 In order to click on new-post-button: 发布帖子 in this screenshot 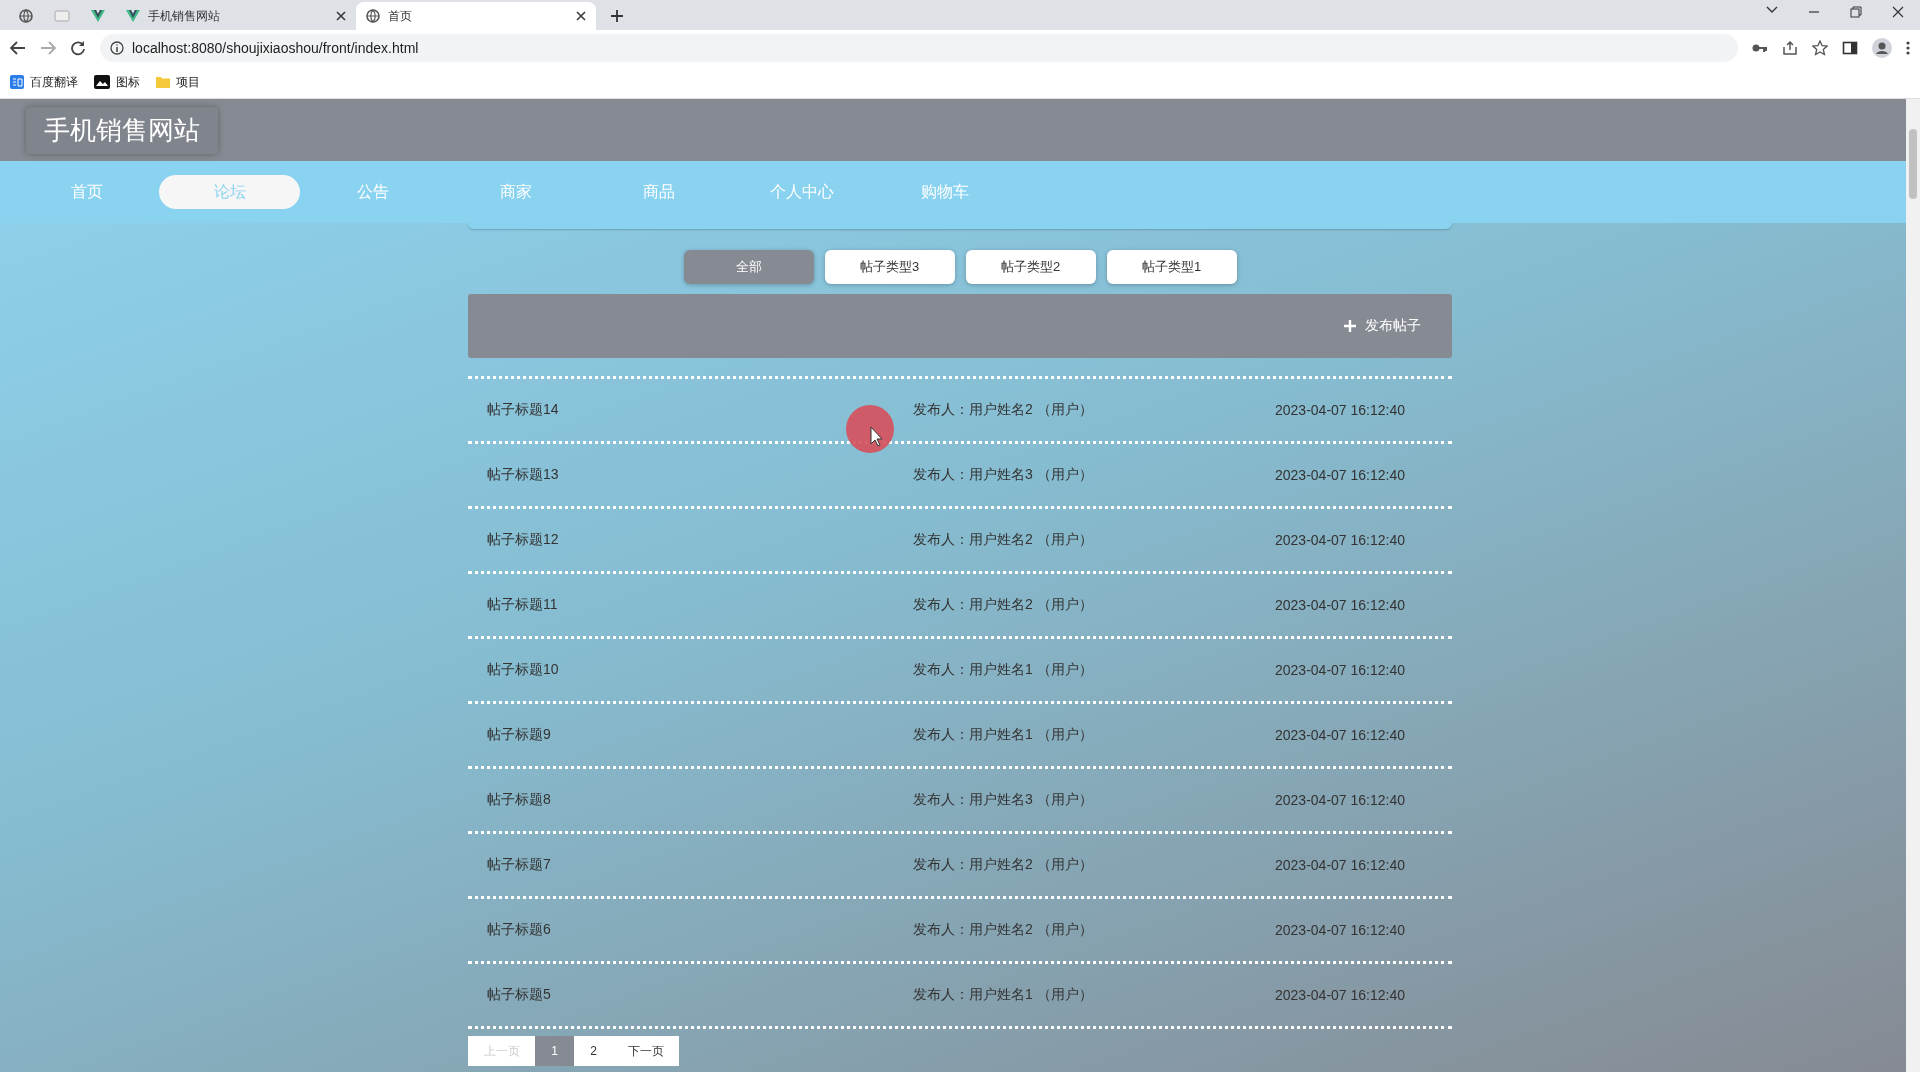, I will do `click(1382, 326)`.